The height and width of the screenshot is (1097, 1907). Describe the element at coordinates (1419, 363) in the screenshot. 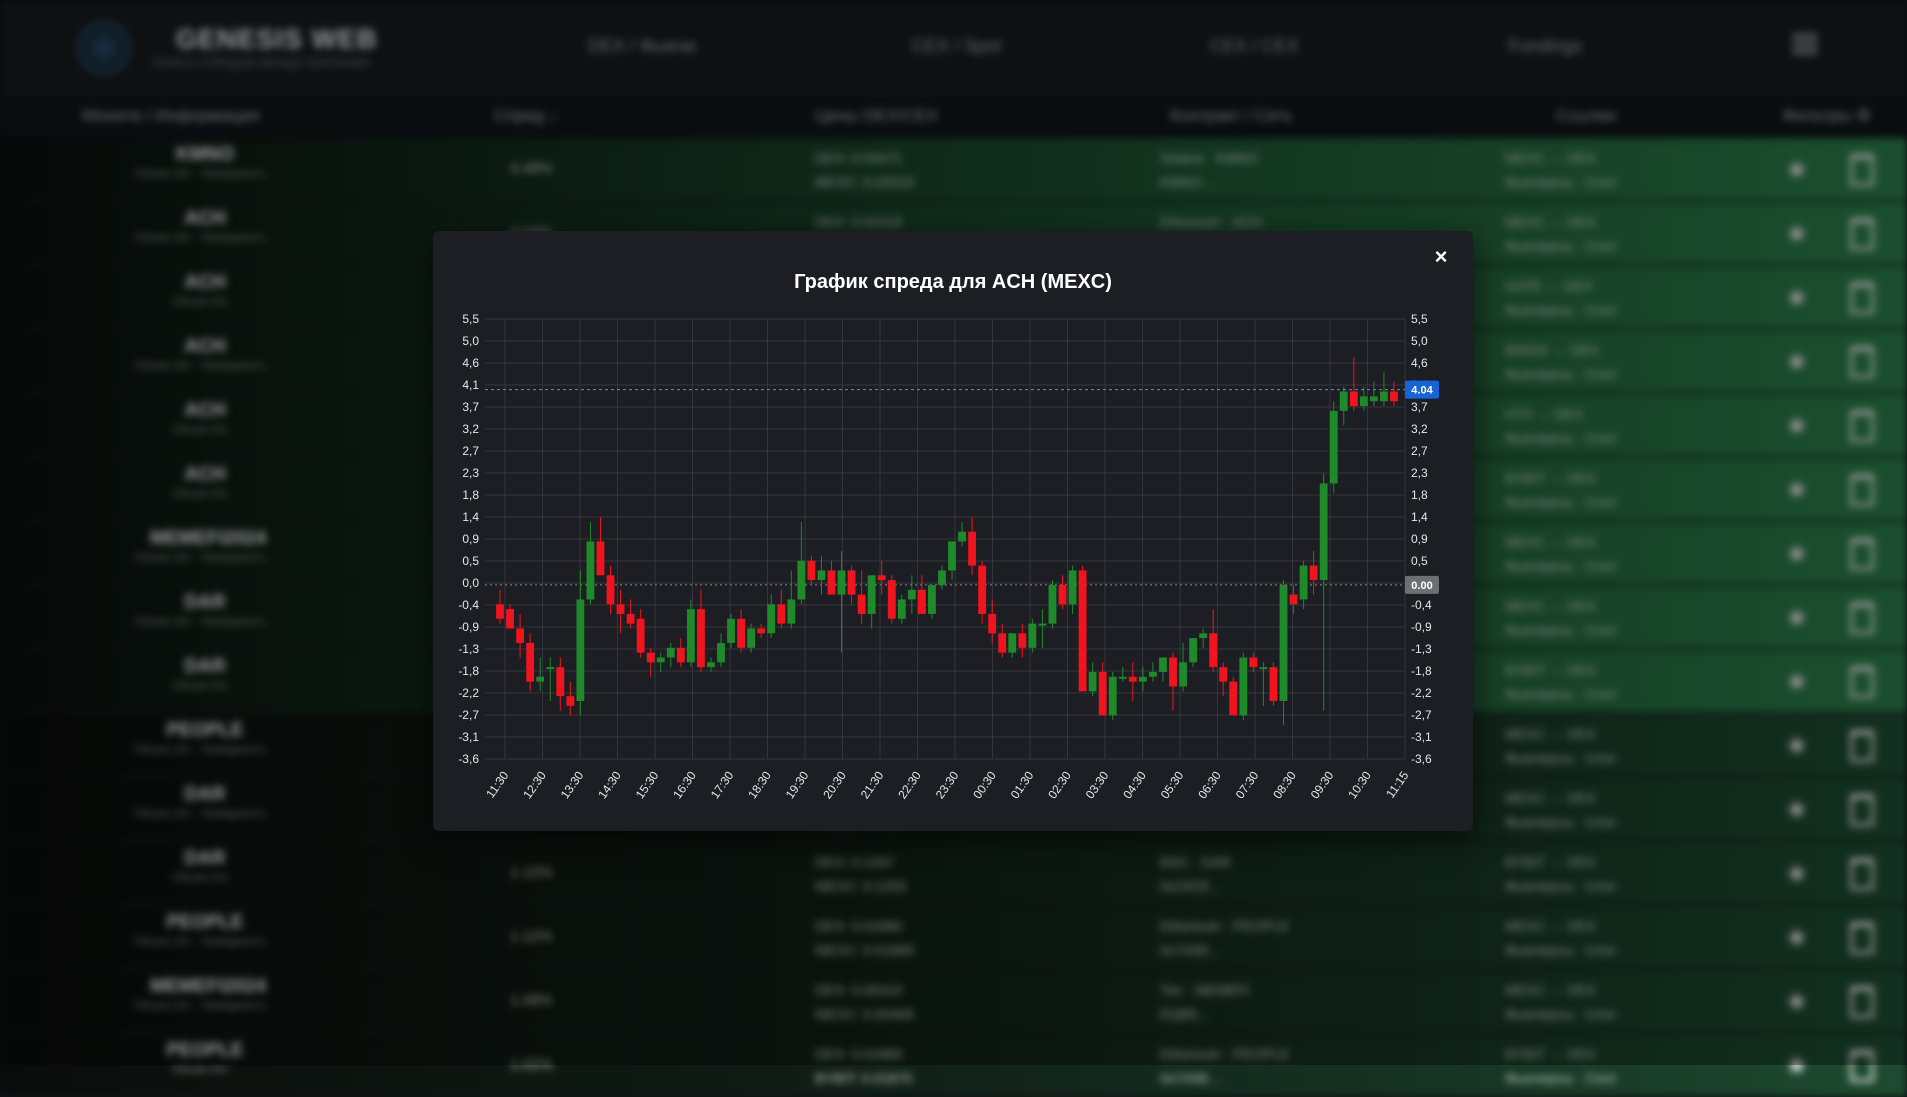

I see `y-tick-label-right: 4,6` at that location.